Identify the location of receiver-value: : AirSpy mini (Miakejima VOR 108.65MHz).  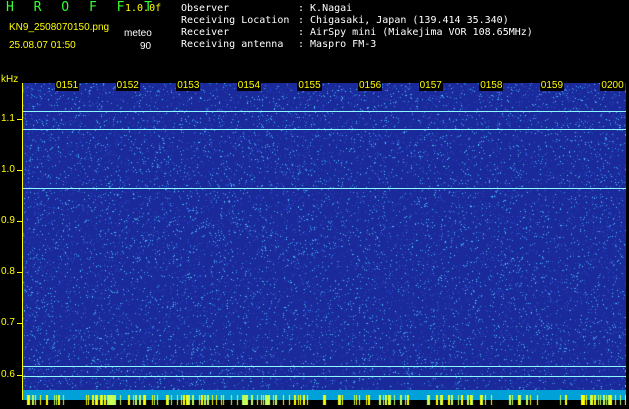
(415, 32).